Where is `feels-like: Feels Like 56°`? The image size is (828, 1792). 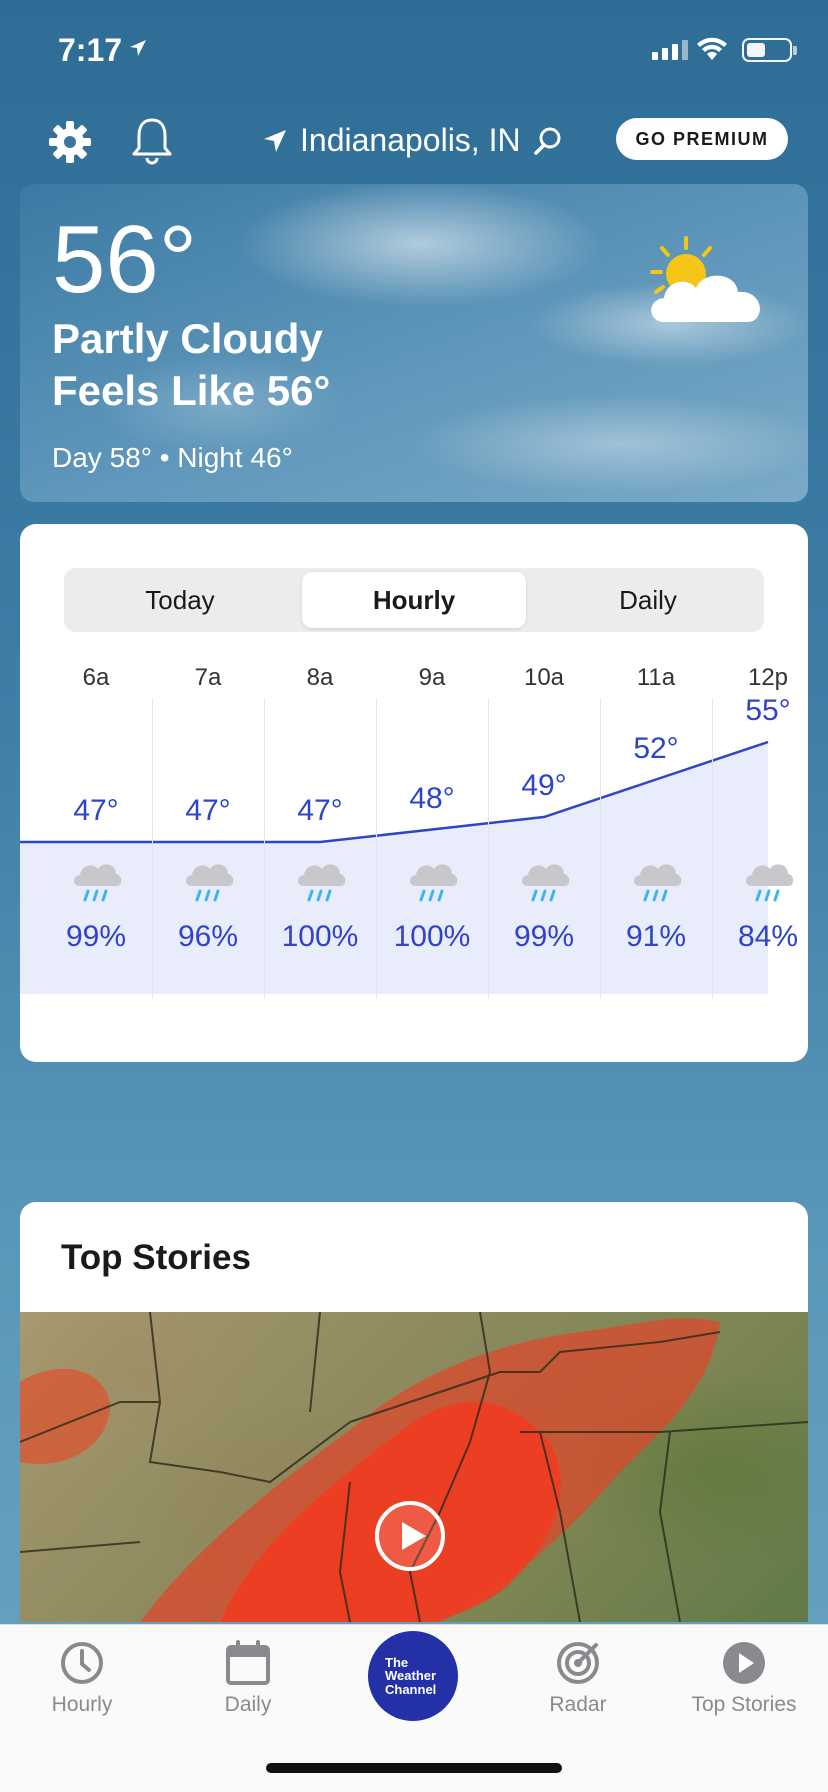
feels-like: Feels Like 56° is located at coordinates (191, 390).